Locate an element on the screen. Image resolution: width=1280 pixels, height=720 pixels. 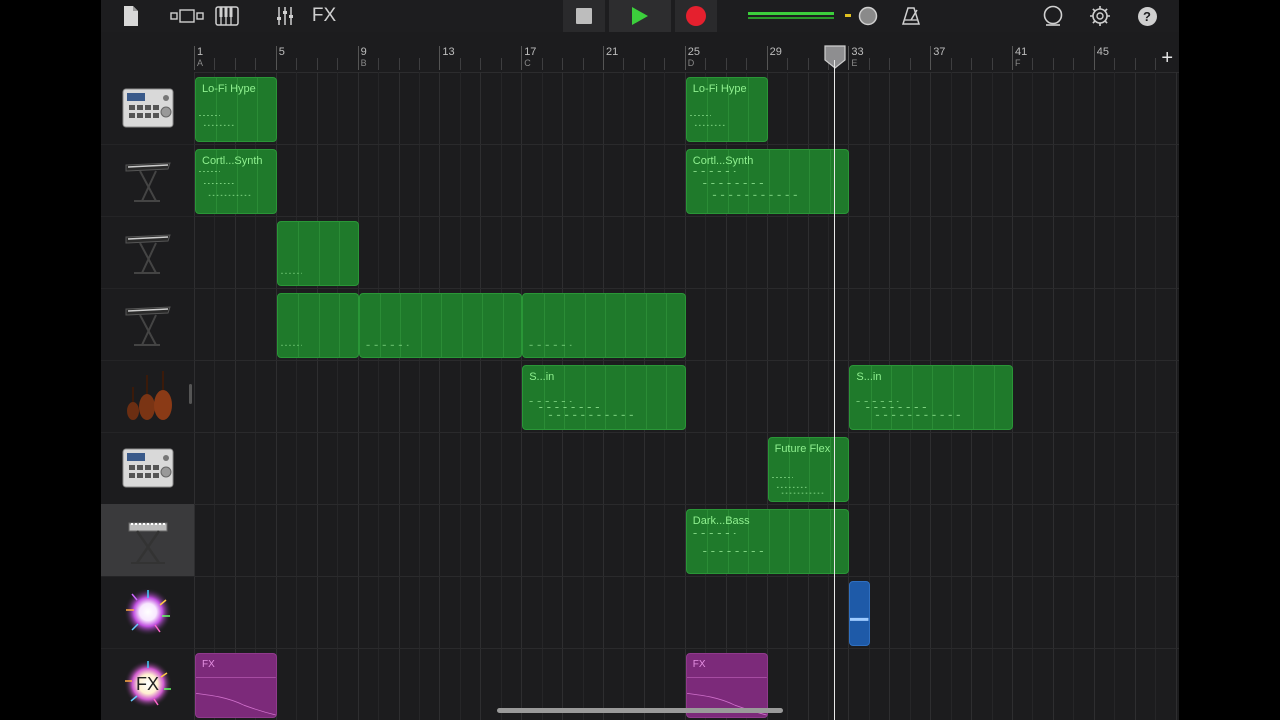
strings-icon is located at coordinates (148, 396).